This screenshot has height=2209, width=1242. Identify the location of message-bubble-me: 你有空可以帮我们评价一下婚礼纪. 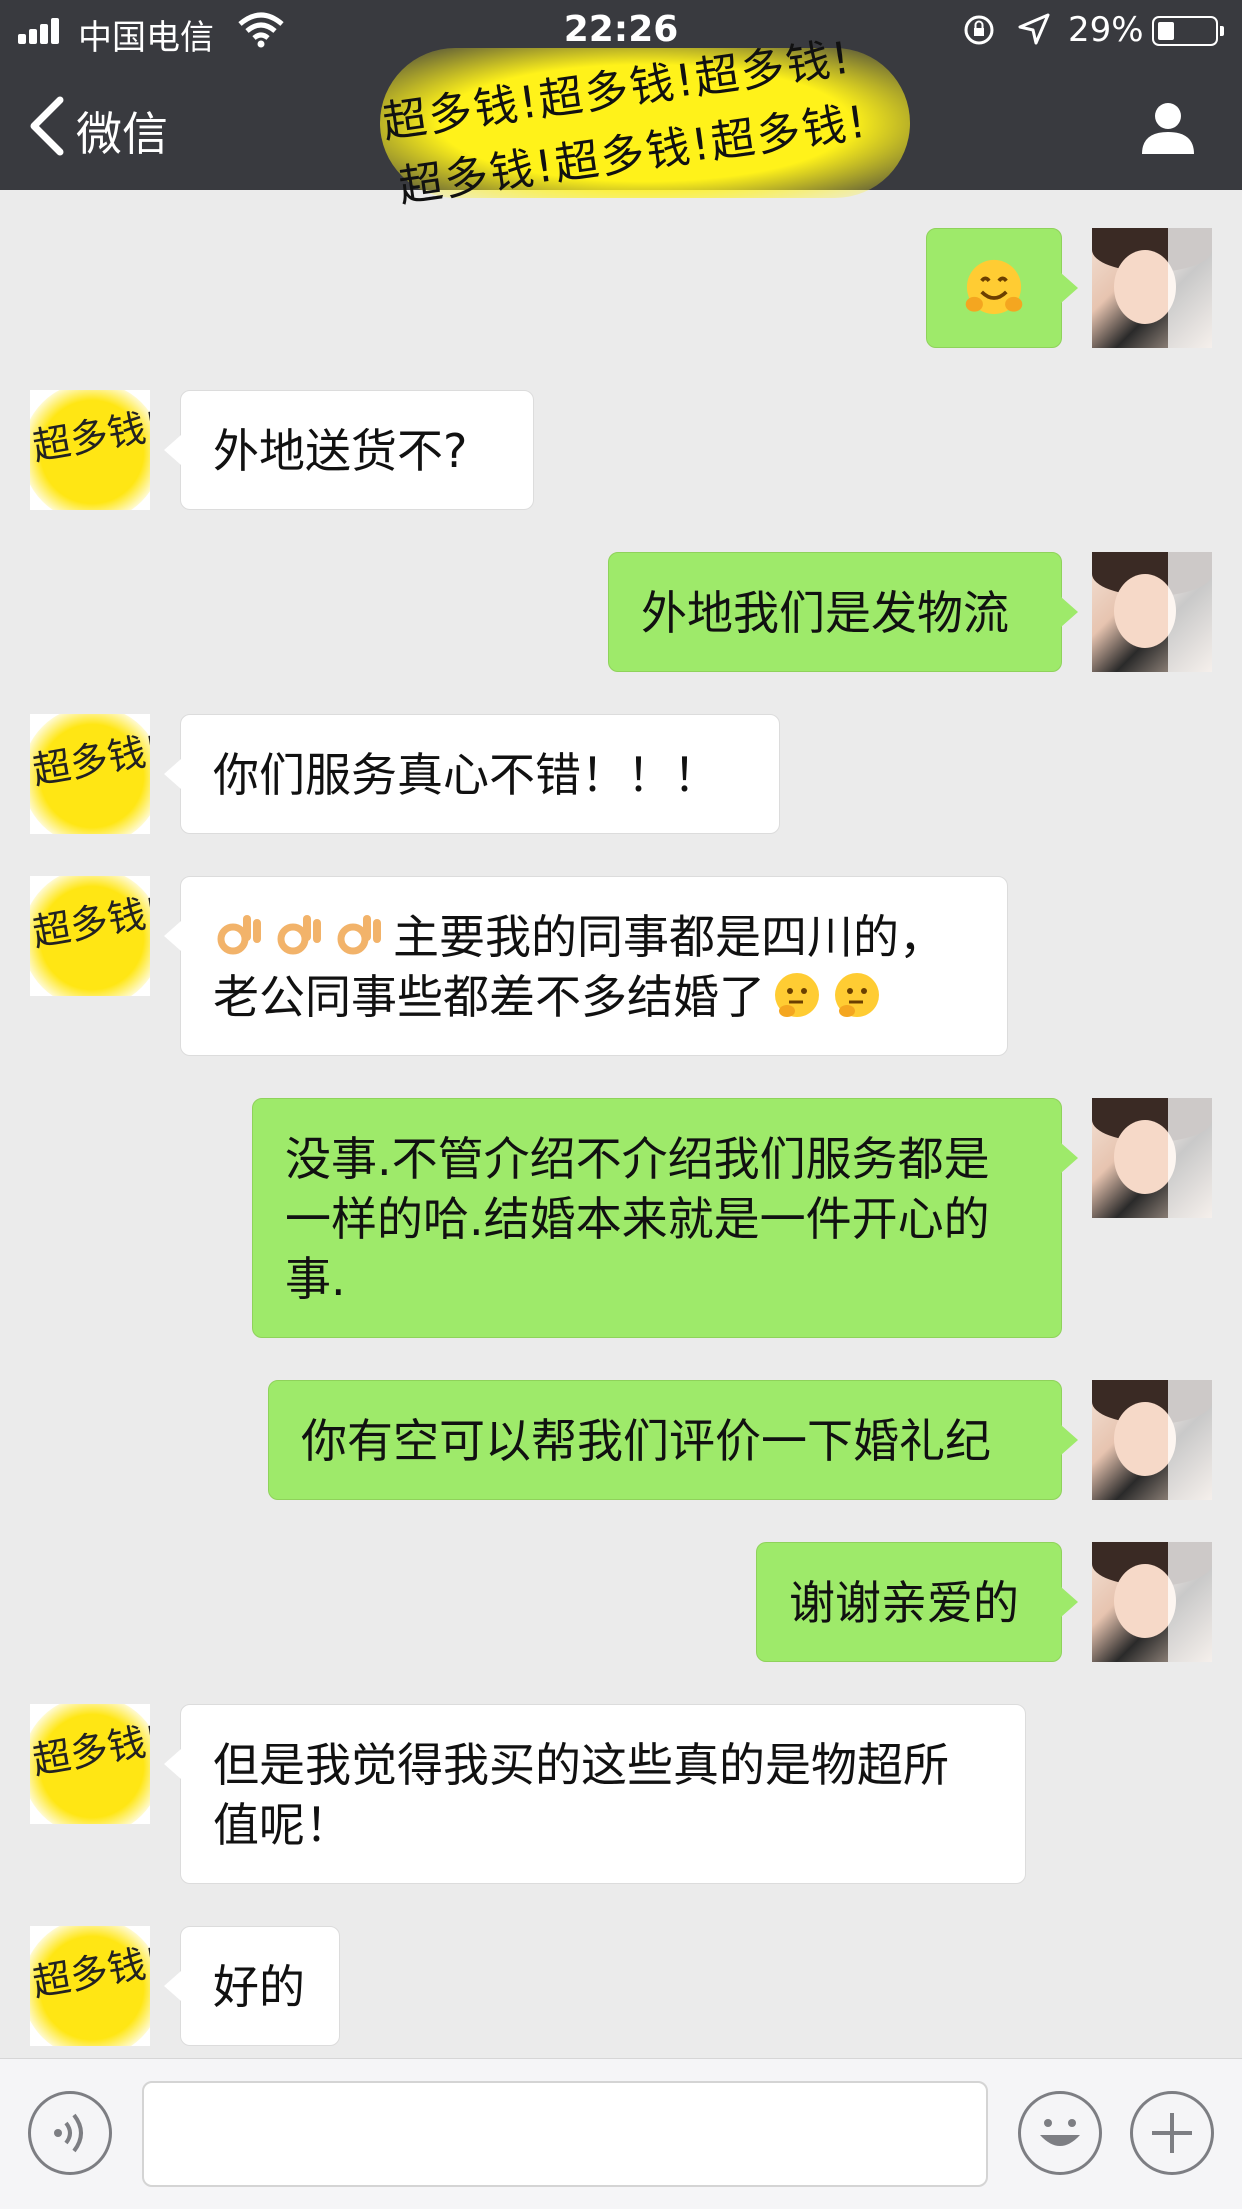
(673, 1440).